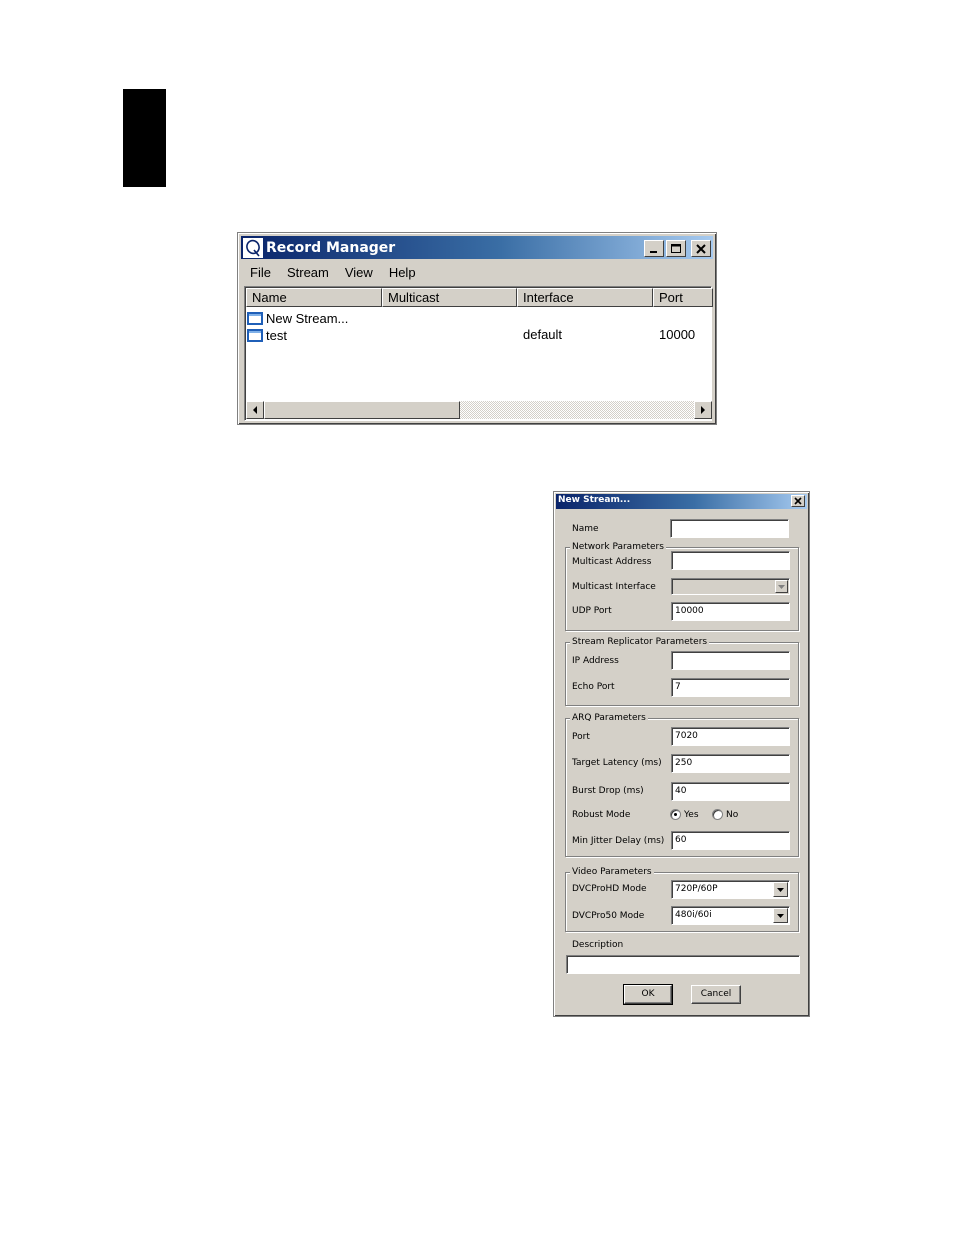  I want to click on dvcprohd-mode-label: DVCProHD Mode, so click(609, 889).